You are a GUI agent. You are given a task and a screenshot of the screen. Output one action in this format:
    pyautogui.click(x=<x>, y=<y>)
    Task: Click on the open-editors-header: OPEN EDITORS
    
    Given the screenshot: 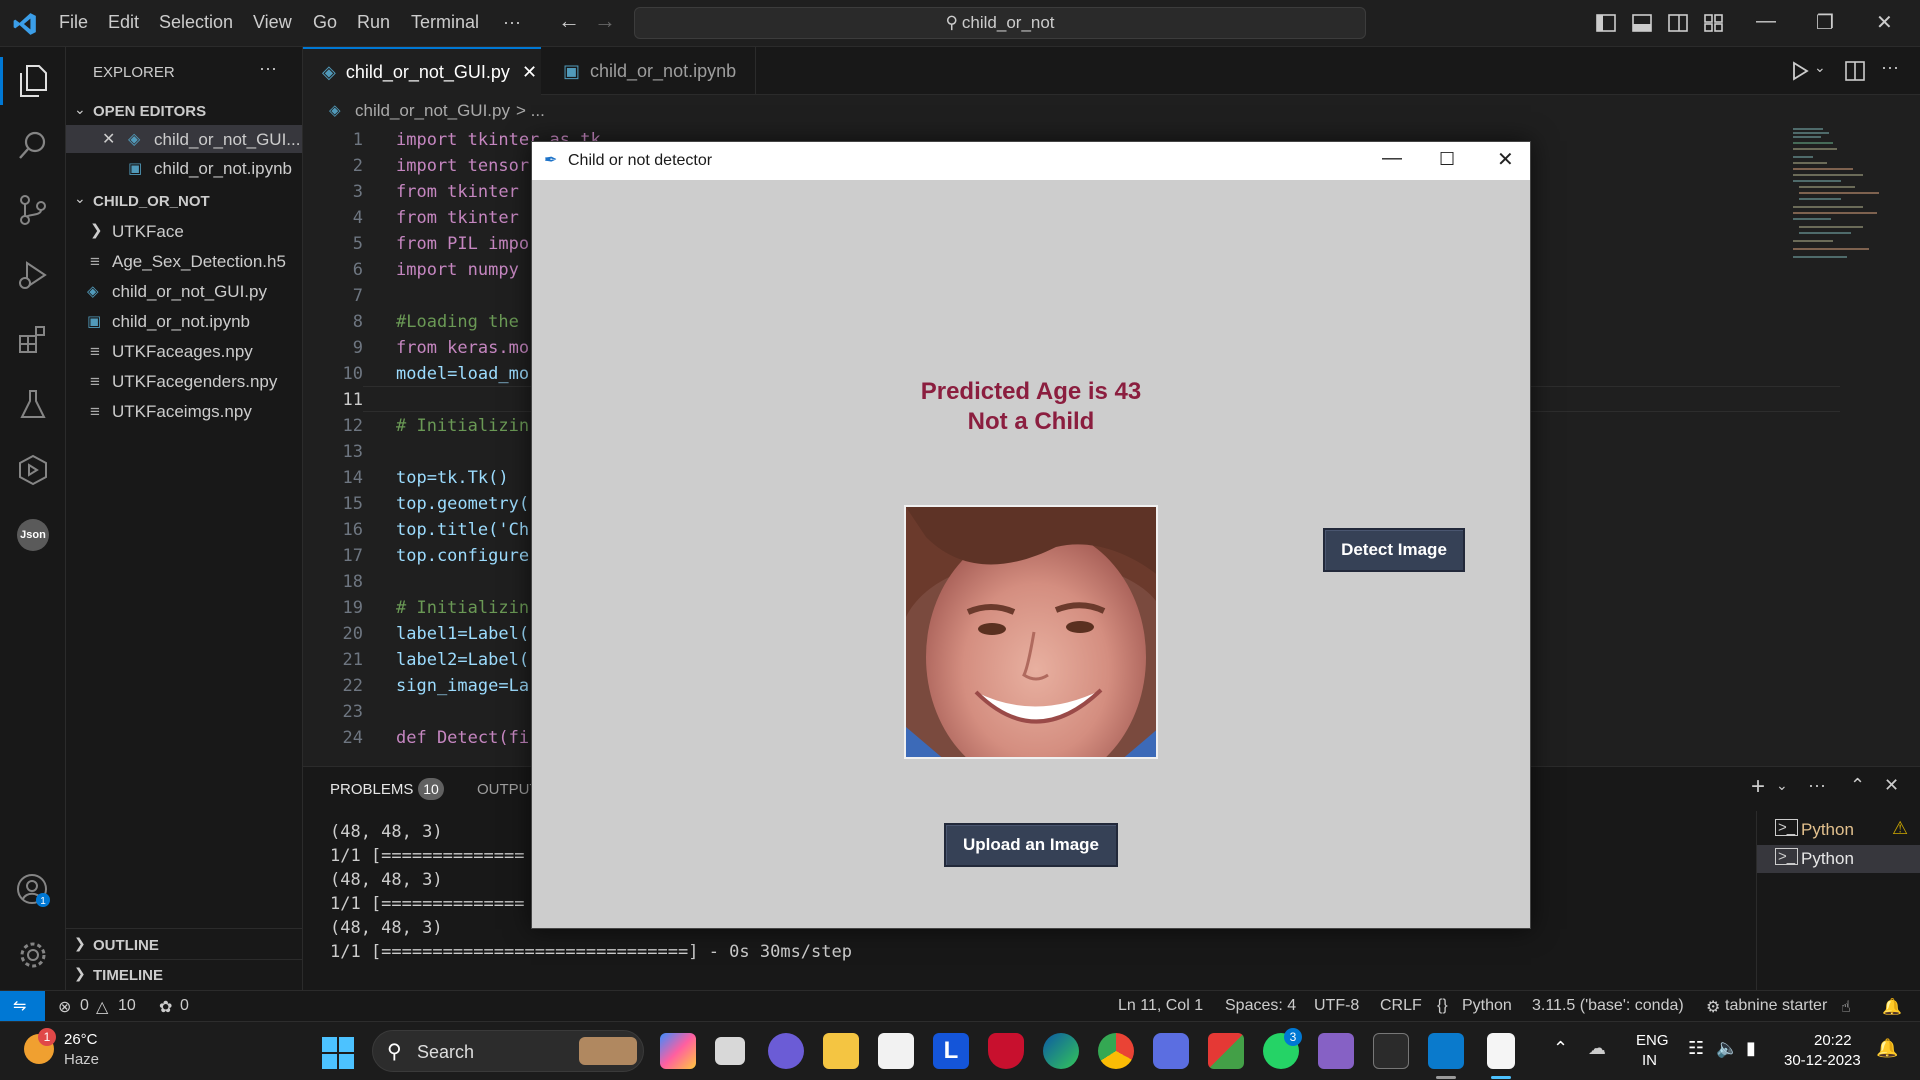 What is the action you would take?
    pyautogui.click(x=149, y=111)
    